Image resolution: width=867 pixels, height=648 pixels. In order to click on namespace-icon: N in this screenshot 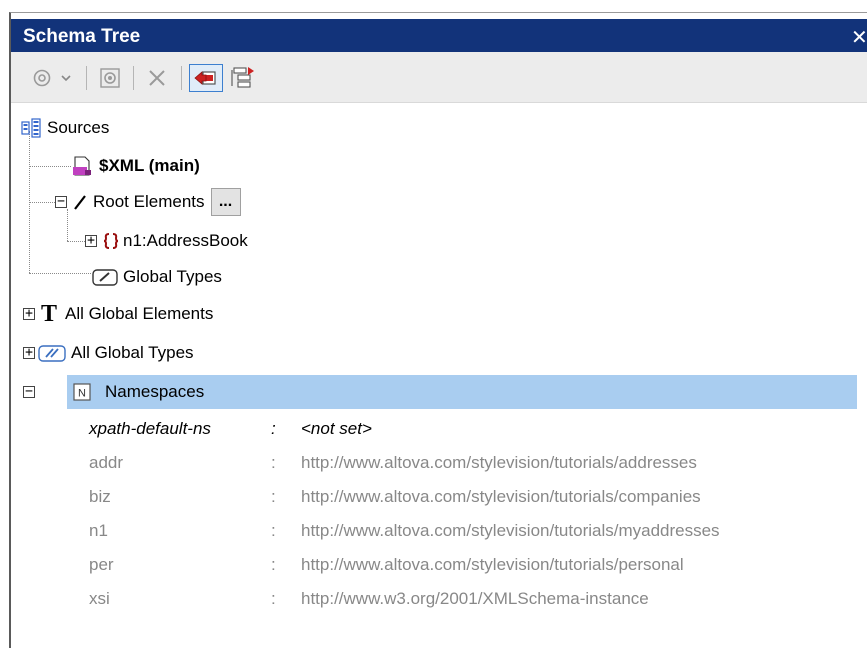, I will do `click(82, 392)`.